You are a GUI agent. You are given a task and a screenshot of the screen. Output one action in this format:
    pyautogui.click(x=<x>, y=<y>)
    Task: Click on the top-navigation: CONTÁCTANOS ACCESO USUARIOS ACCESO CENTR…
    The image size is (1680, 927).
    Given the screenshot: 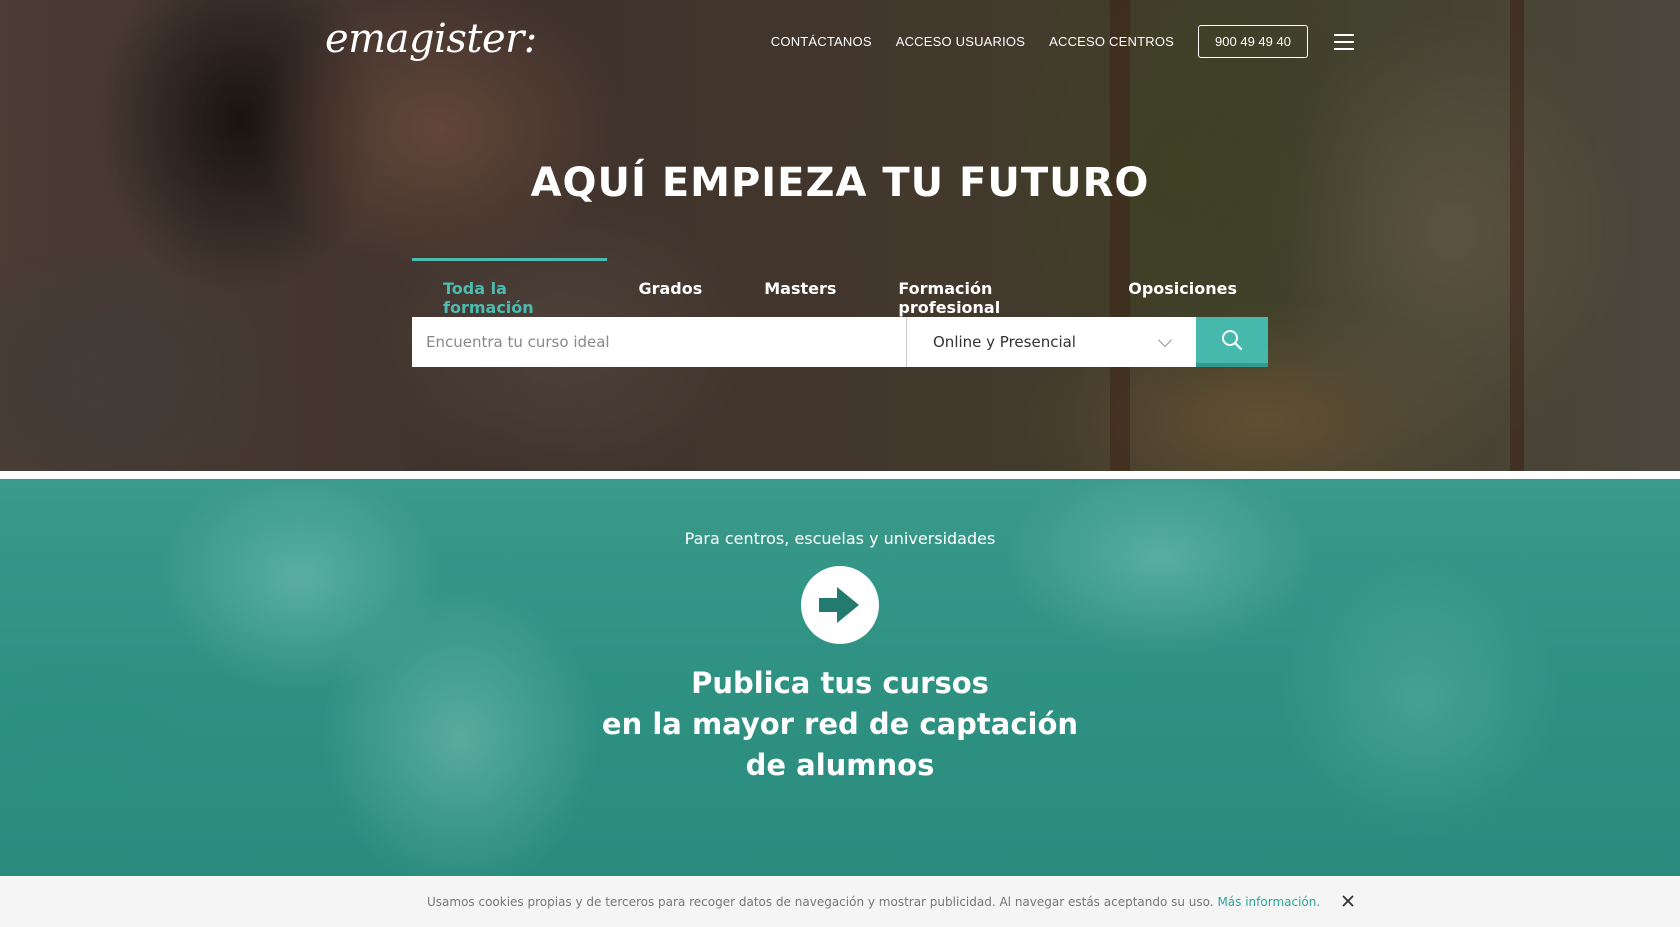 What is the action you would take?
    pyautogui.click(x=1050, y=41)
    